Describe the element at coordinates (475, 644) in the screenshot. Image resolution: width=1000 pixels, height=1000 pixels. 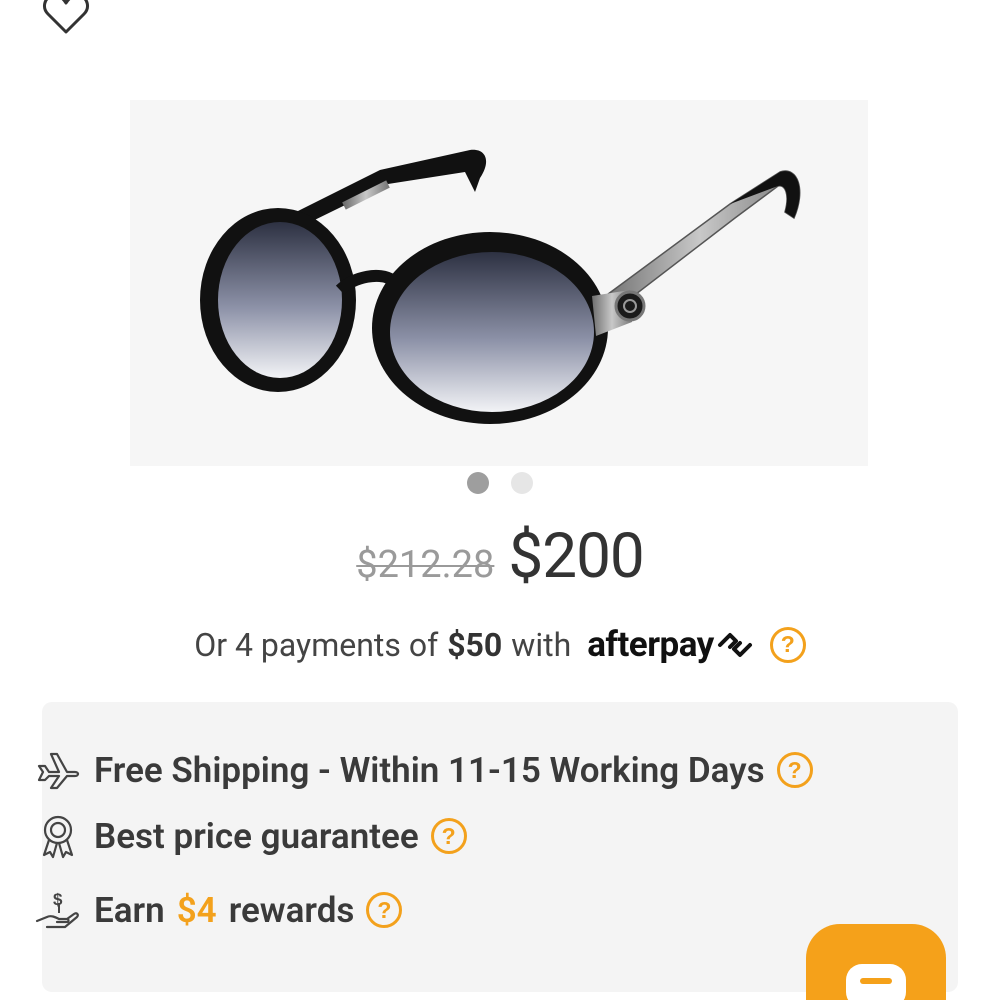
I see `afterpay-amount: $50` at that location.